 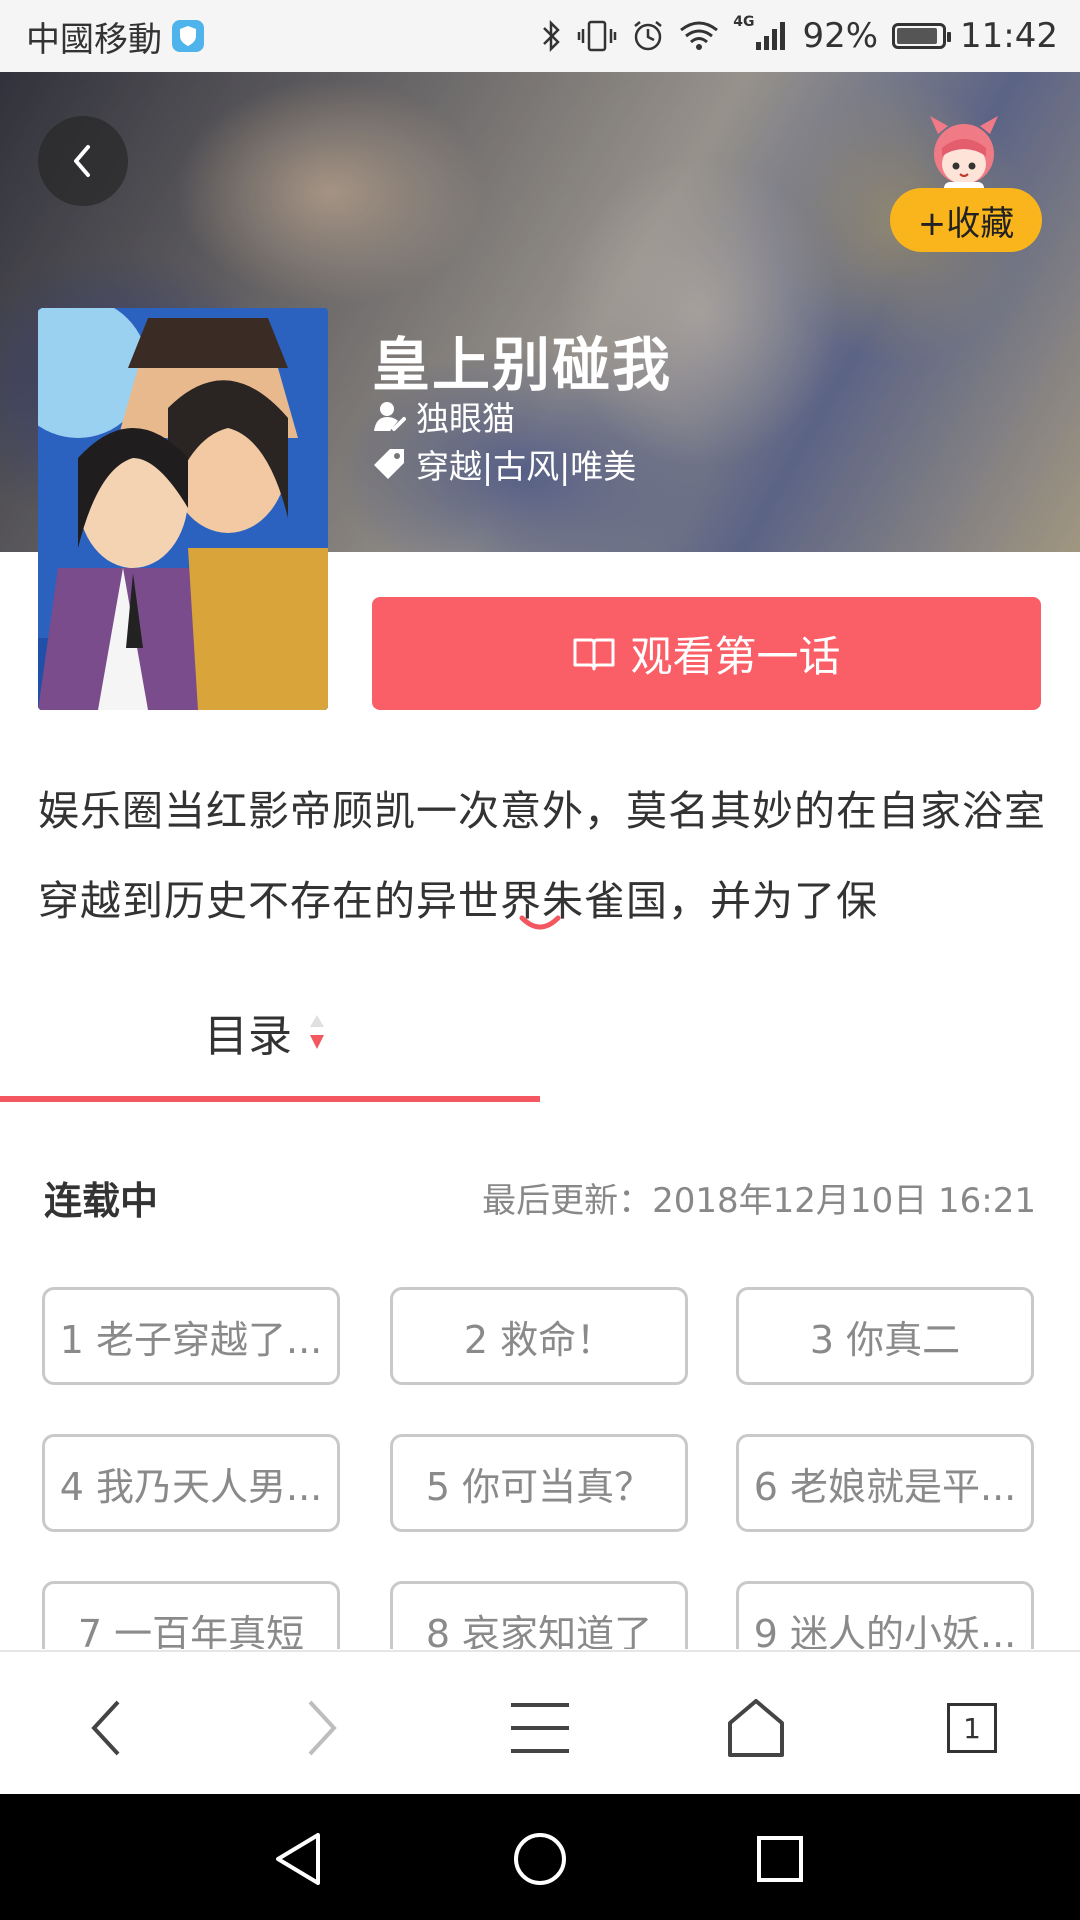 I want to click on nav-back-button, so click(x=299, y=1859).